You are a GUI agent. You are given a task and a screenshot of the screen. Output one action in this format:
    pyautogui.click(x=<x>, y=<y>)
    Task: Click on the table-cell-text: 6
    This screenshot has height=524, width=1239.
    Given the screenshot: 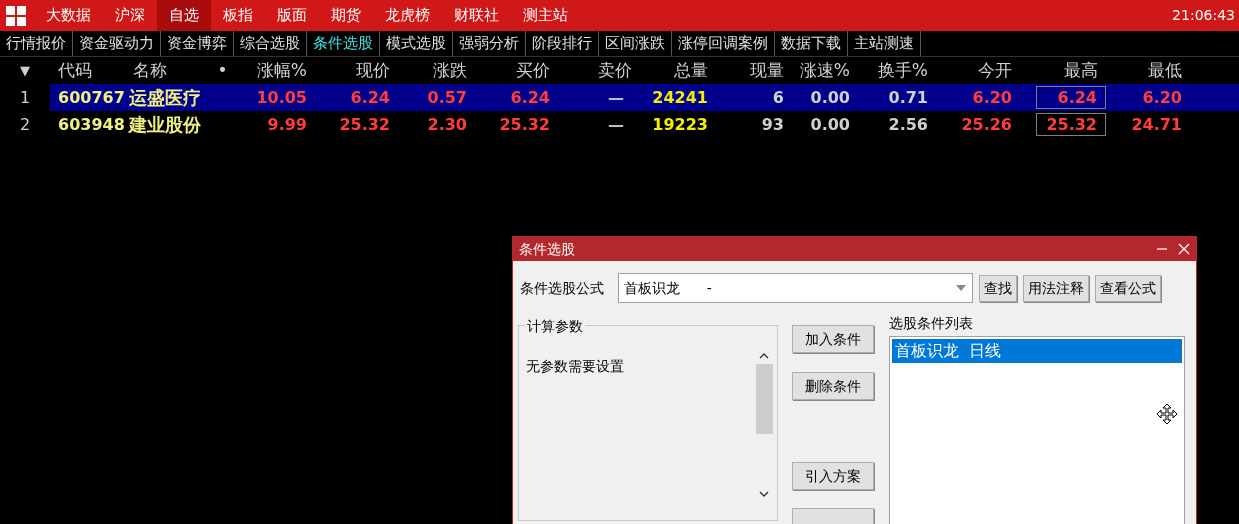 What is the action you would take?
    pyautogui.click(x=778, y=97)
    